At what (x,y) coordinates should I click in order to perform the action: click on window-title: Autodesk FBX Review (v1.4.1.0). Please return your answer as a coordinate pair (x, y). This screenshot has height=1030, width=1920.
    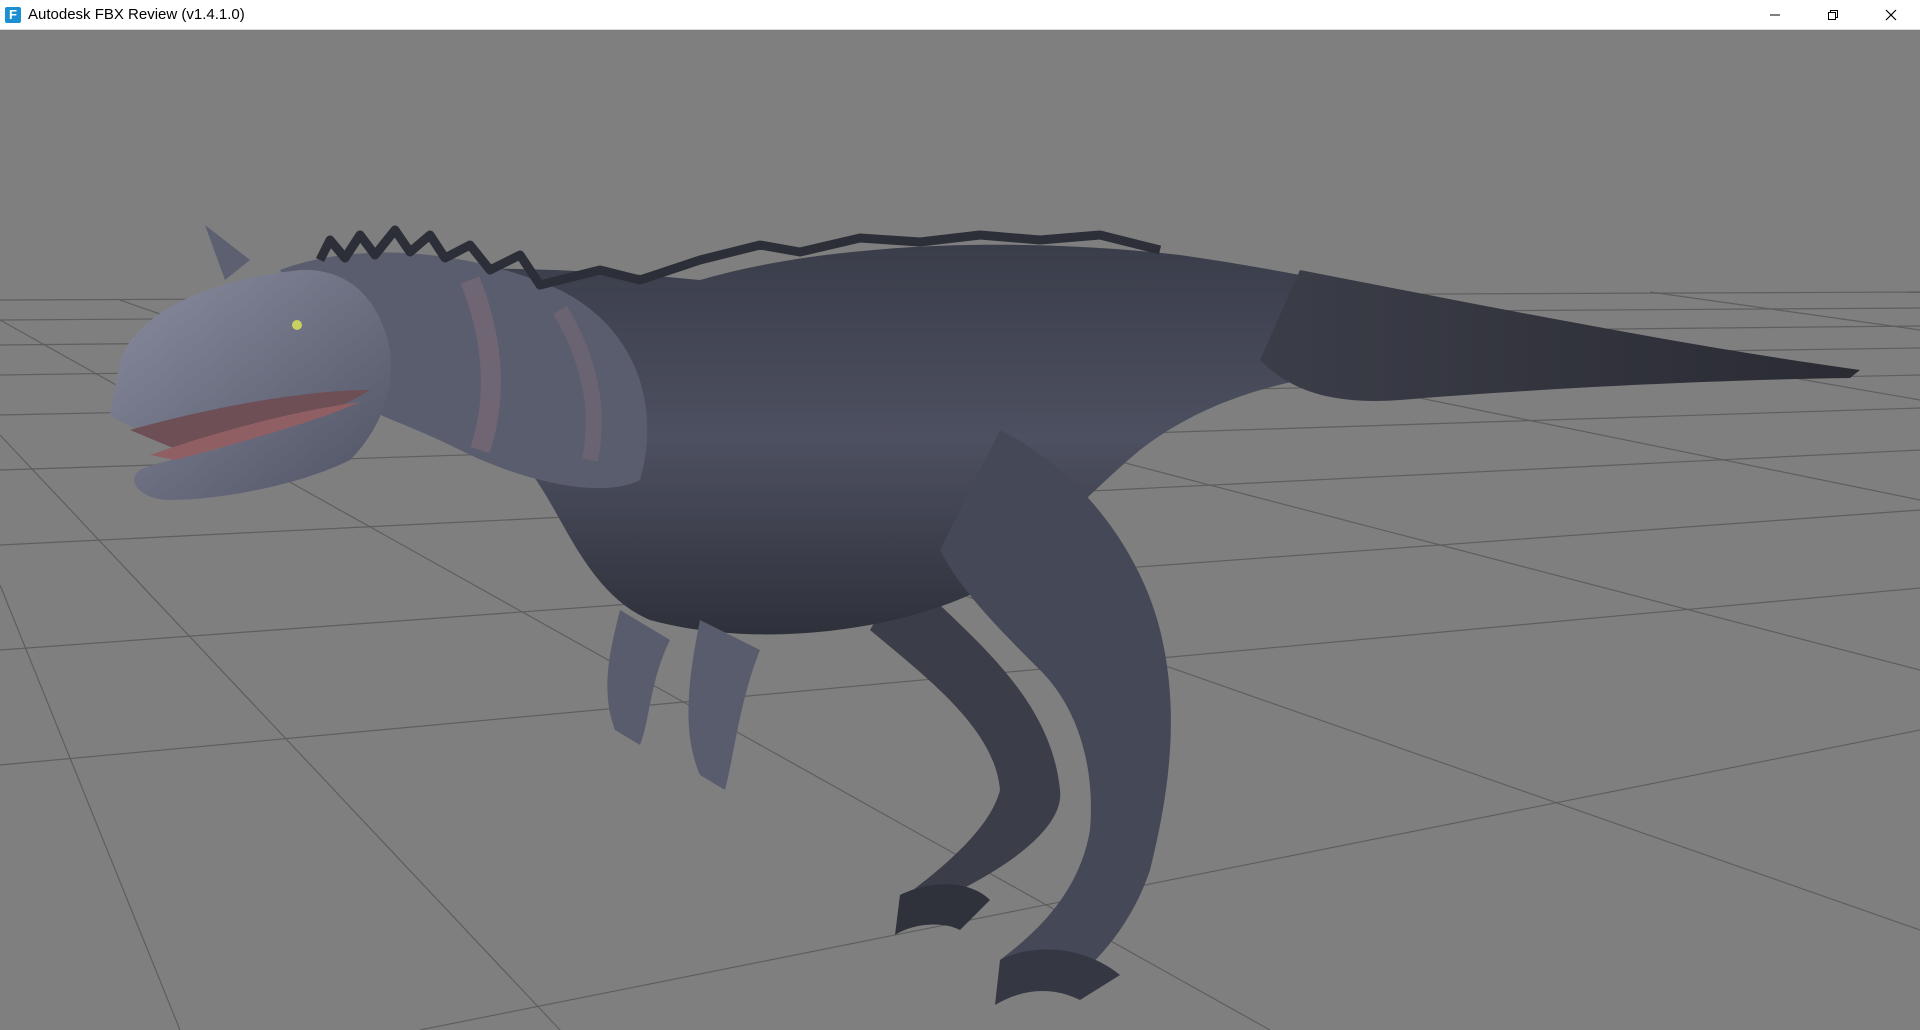
    Looking at the image, I should click on (136, 14).